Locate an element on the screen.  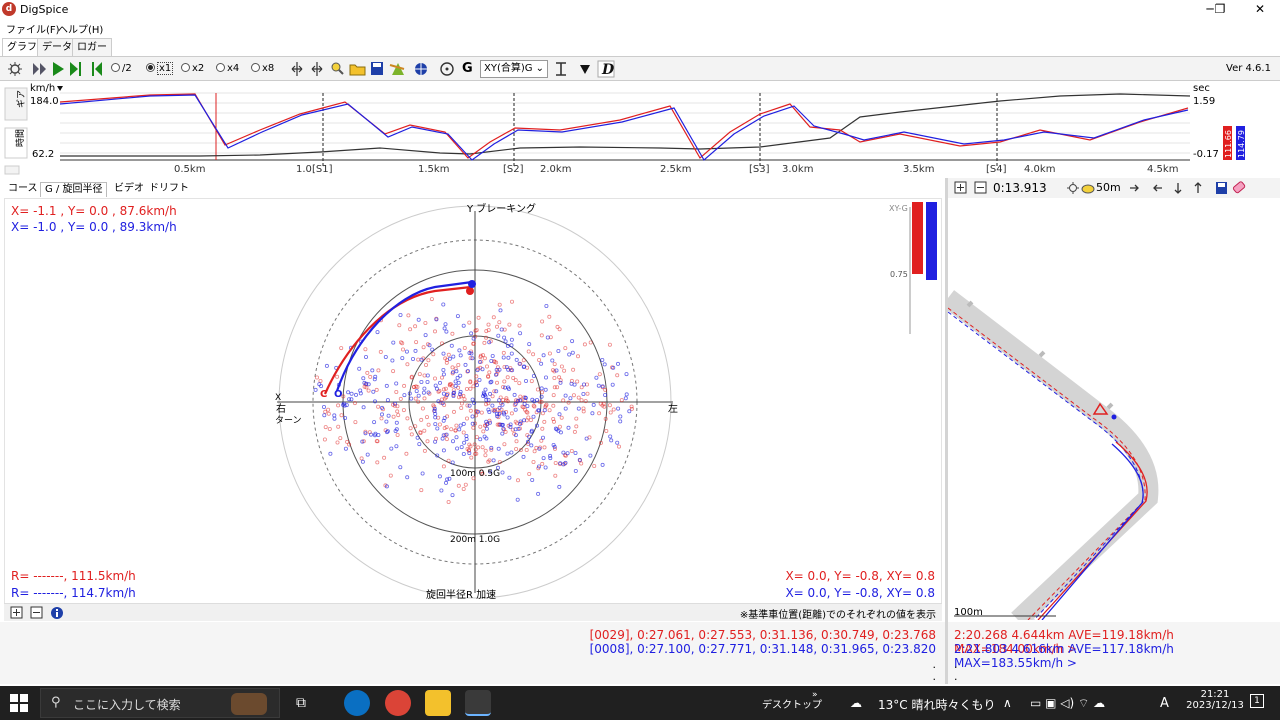
folder-icon is located at coordinates (357, 70).